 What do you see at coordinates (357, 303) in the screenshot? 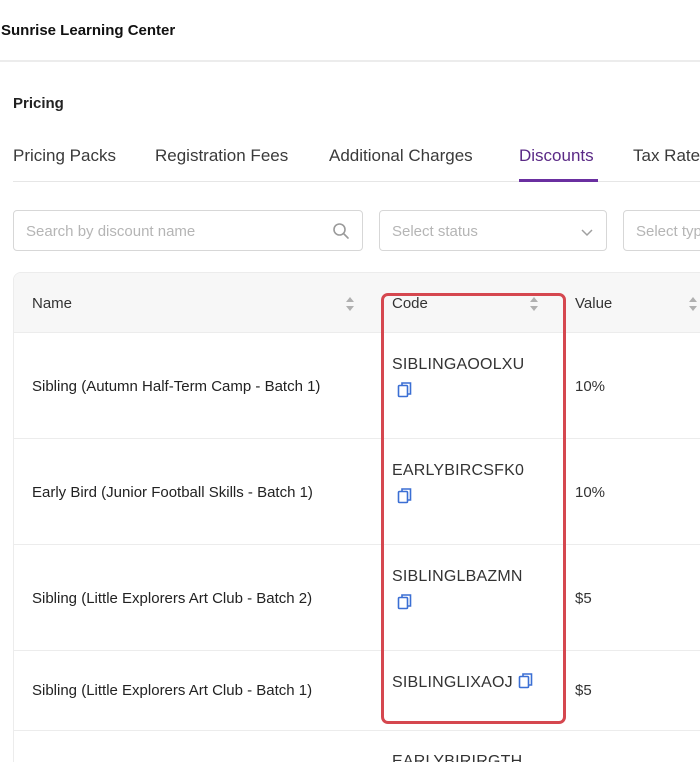
I see `table-header: Name Code Value` at bounding box center [357, 303].